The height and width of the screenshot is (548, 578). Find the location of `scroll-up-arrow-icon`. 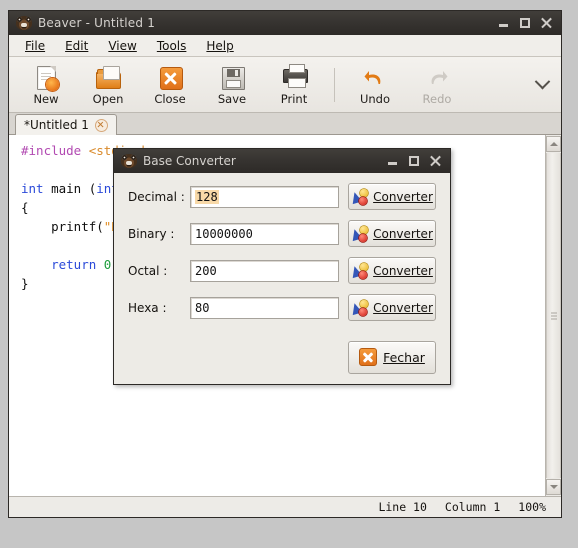

scroll-up-arrow-icon is located at coordinates (553, 144).